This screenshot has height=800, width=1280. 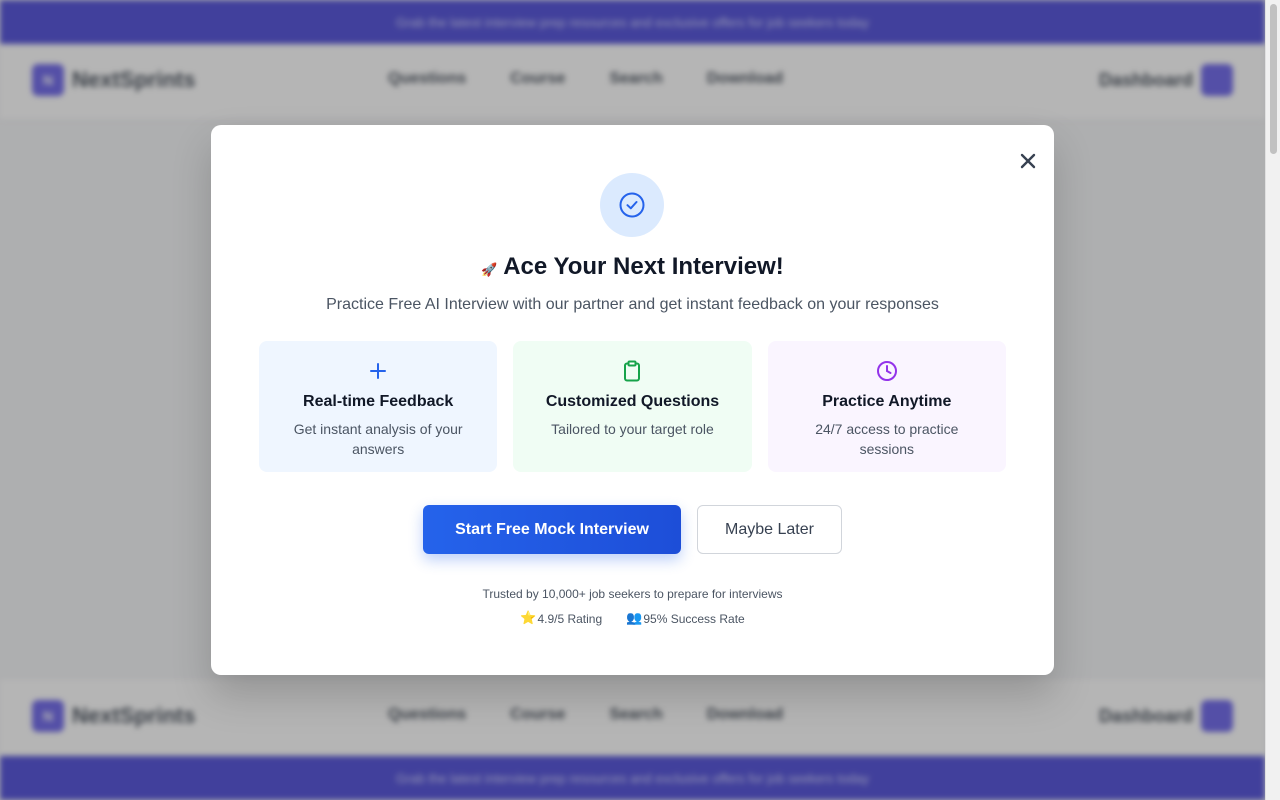 I want to click on start-mock-interview-button: Start Free Mock Interview, so click(x=552, y=529).